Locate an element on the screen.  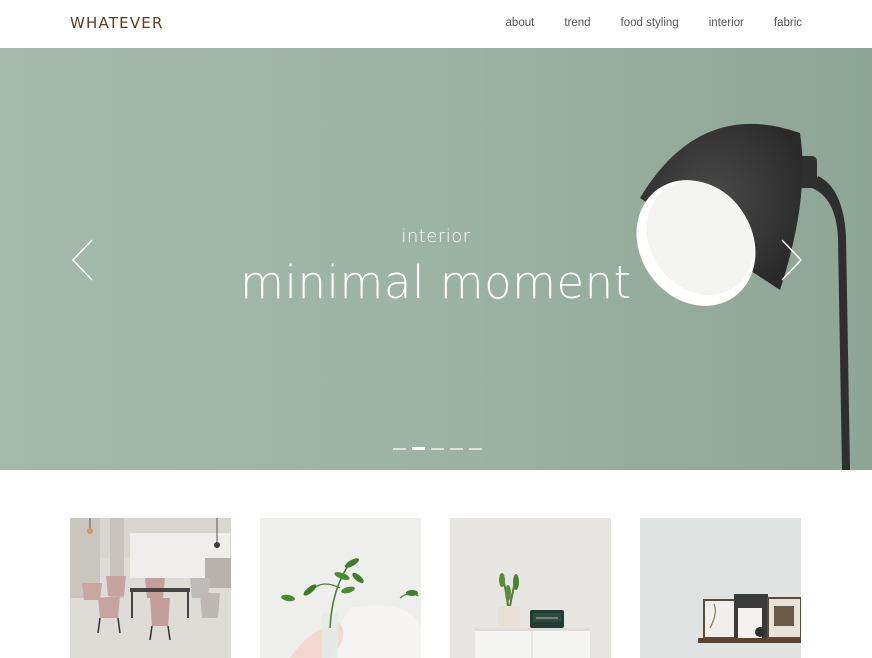
thumbnail-cabinet is located at coordinates (530, 588).